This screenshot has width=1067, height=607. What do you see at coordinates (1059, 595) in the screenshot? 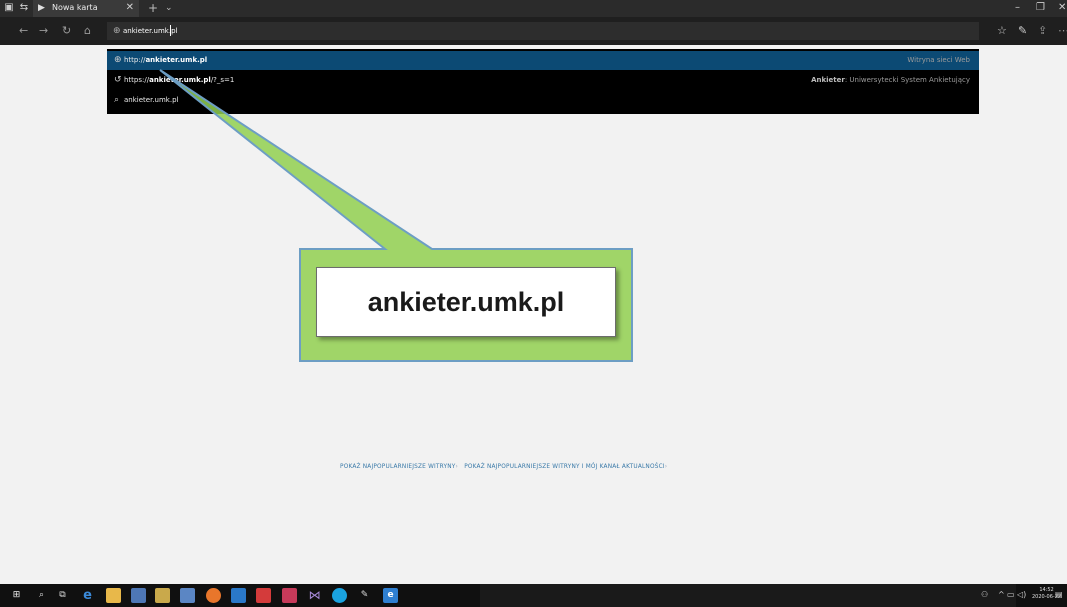
I see `action-center-icon: ▤` at bounding box center [1059, 595].